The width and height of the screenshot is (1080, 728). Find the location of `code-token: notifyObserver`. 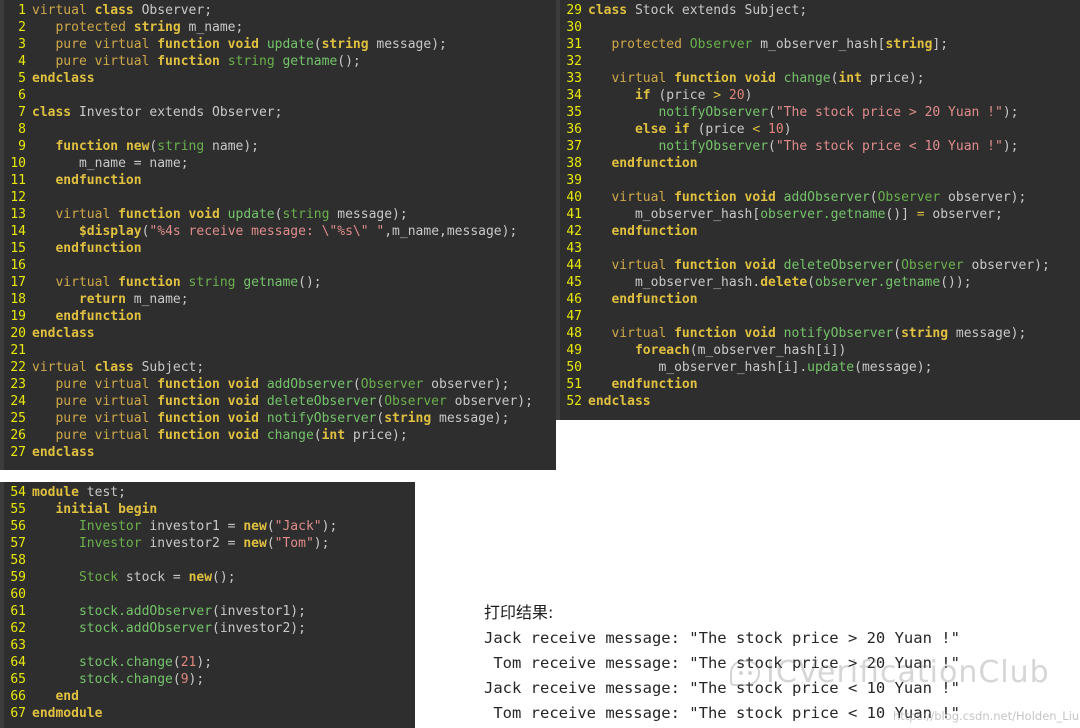

code-token: notifyObserver is located at coordinates (838, 333).